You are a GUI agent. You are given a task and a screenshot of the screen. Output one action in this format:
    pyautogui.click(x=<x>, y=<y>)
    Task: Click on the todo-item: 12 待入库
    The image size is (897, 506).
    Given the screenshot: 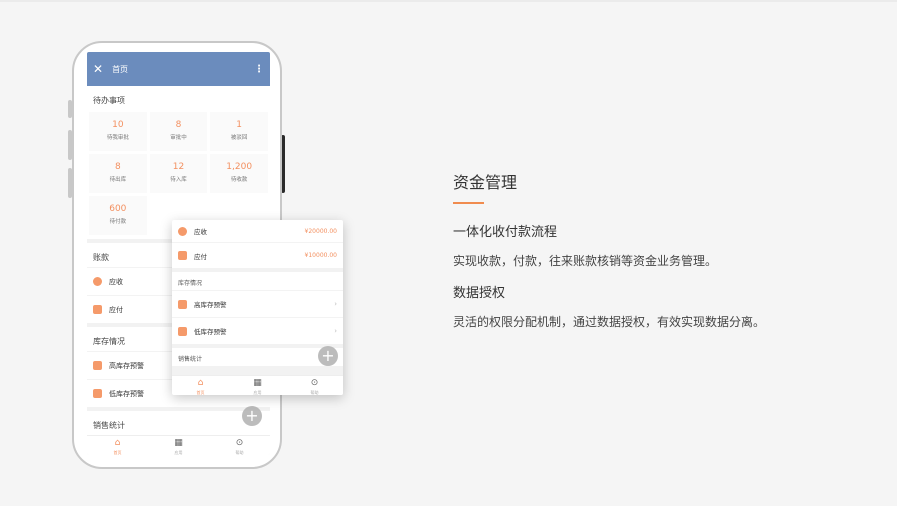 What is the action you would take?
    pyautogui.click(x=178, y=173)
    